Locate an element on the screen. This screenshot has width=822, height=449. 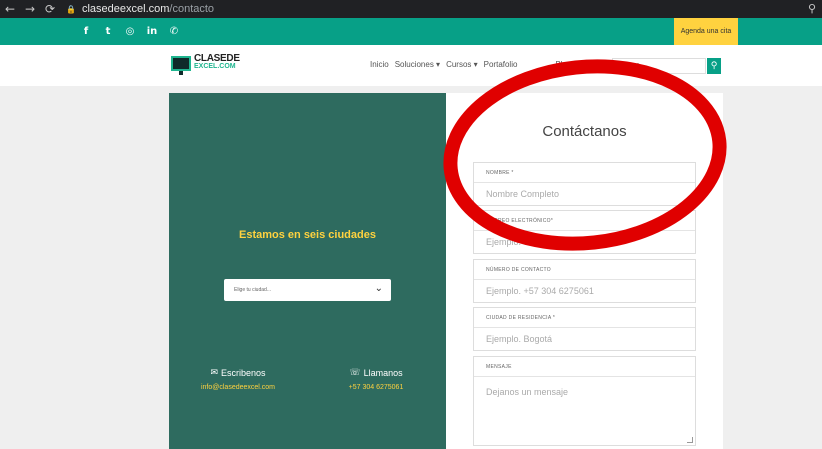
phone-input: Ejemplo. +57 304 6275061 is located at coordinates (584, 291).